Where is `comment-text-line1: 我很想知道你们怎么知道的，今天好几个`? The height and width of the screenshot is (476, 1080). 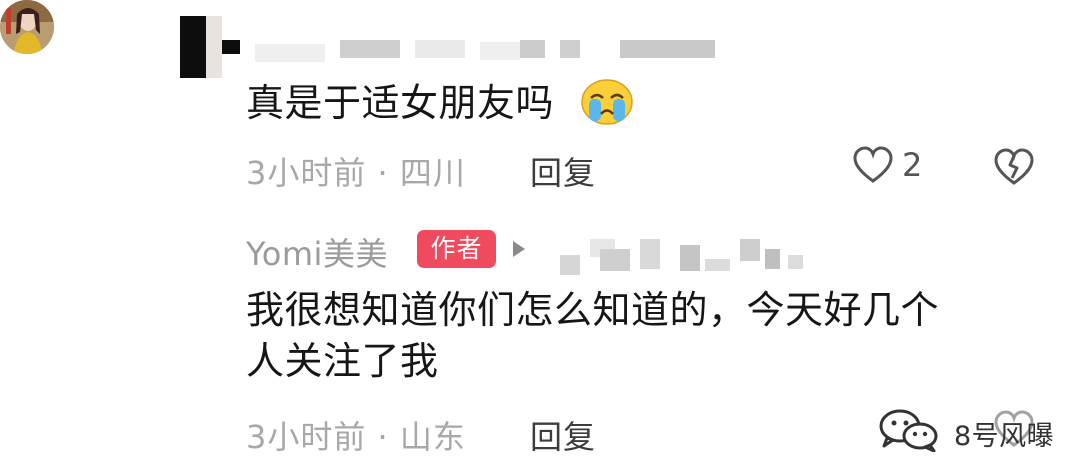 comment-text-line1: 我很想知道你们怎么知道的，今天好几个 is located at coordinates (593, 310).